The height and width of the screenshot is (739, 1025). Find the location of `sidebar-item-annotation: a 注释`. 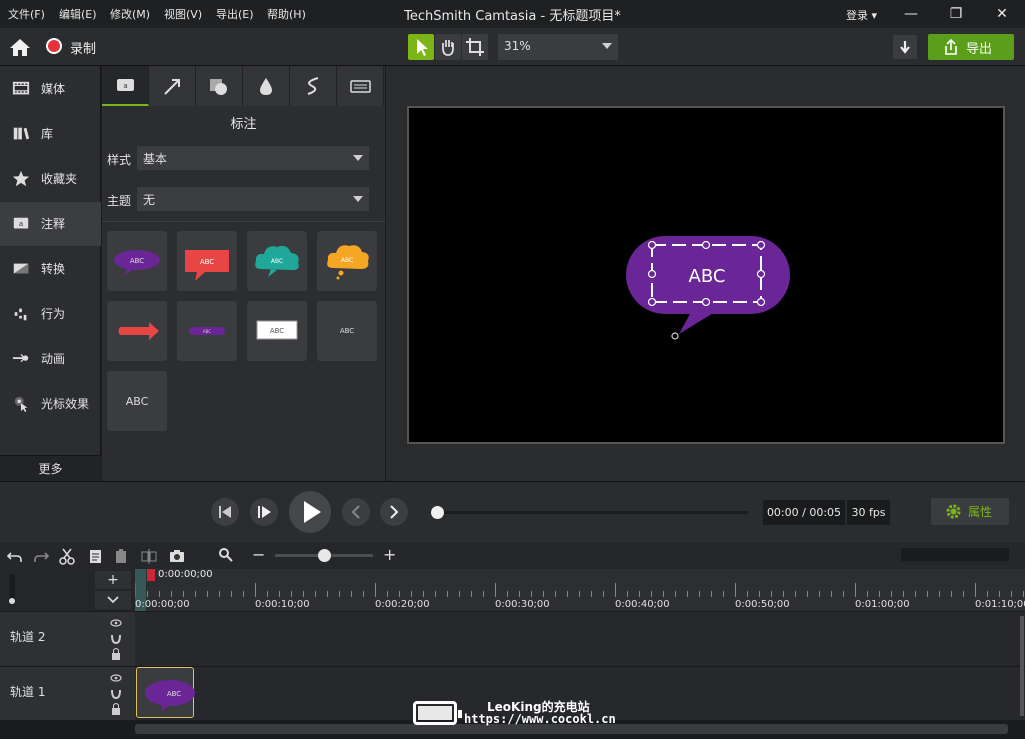

sidebar-item-annotation: a 注释 is located at coordinates (50, 224).